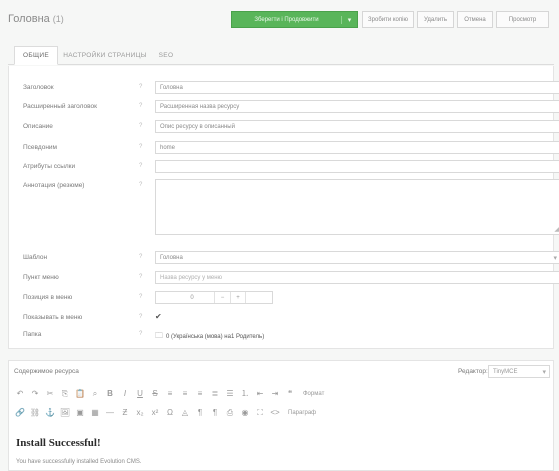 The image size is (559, 471). Describe the element at coordinates (40, 147) in the screenshot. I see `field-label-alias: Псевдоним` at that location.